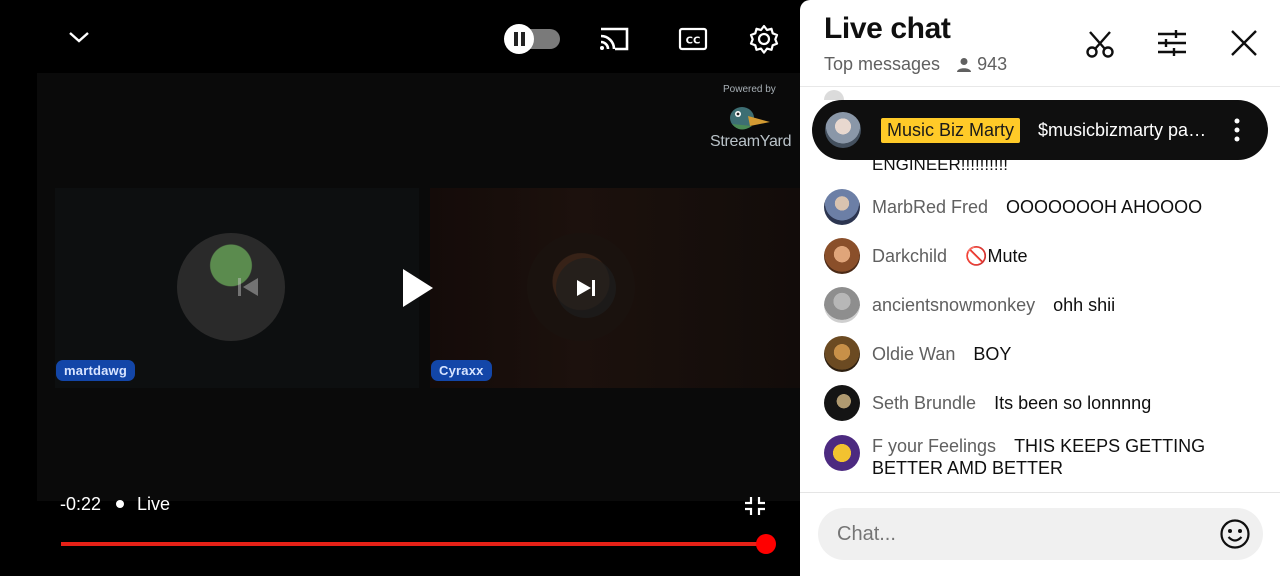  What do you see at coordinates (1040, 492) in the screenshot?
I see `input-divider` at bounding box center [1040, 492].